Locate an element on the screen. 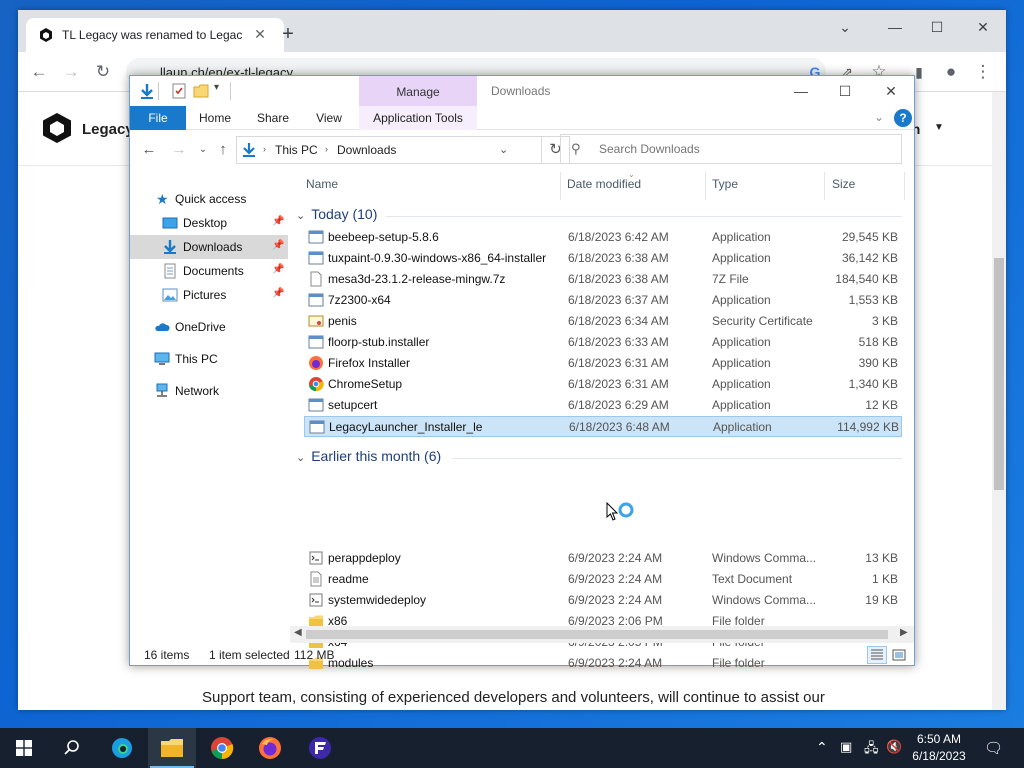  taskbar-chrome is located at coordinates (222, 748).